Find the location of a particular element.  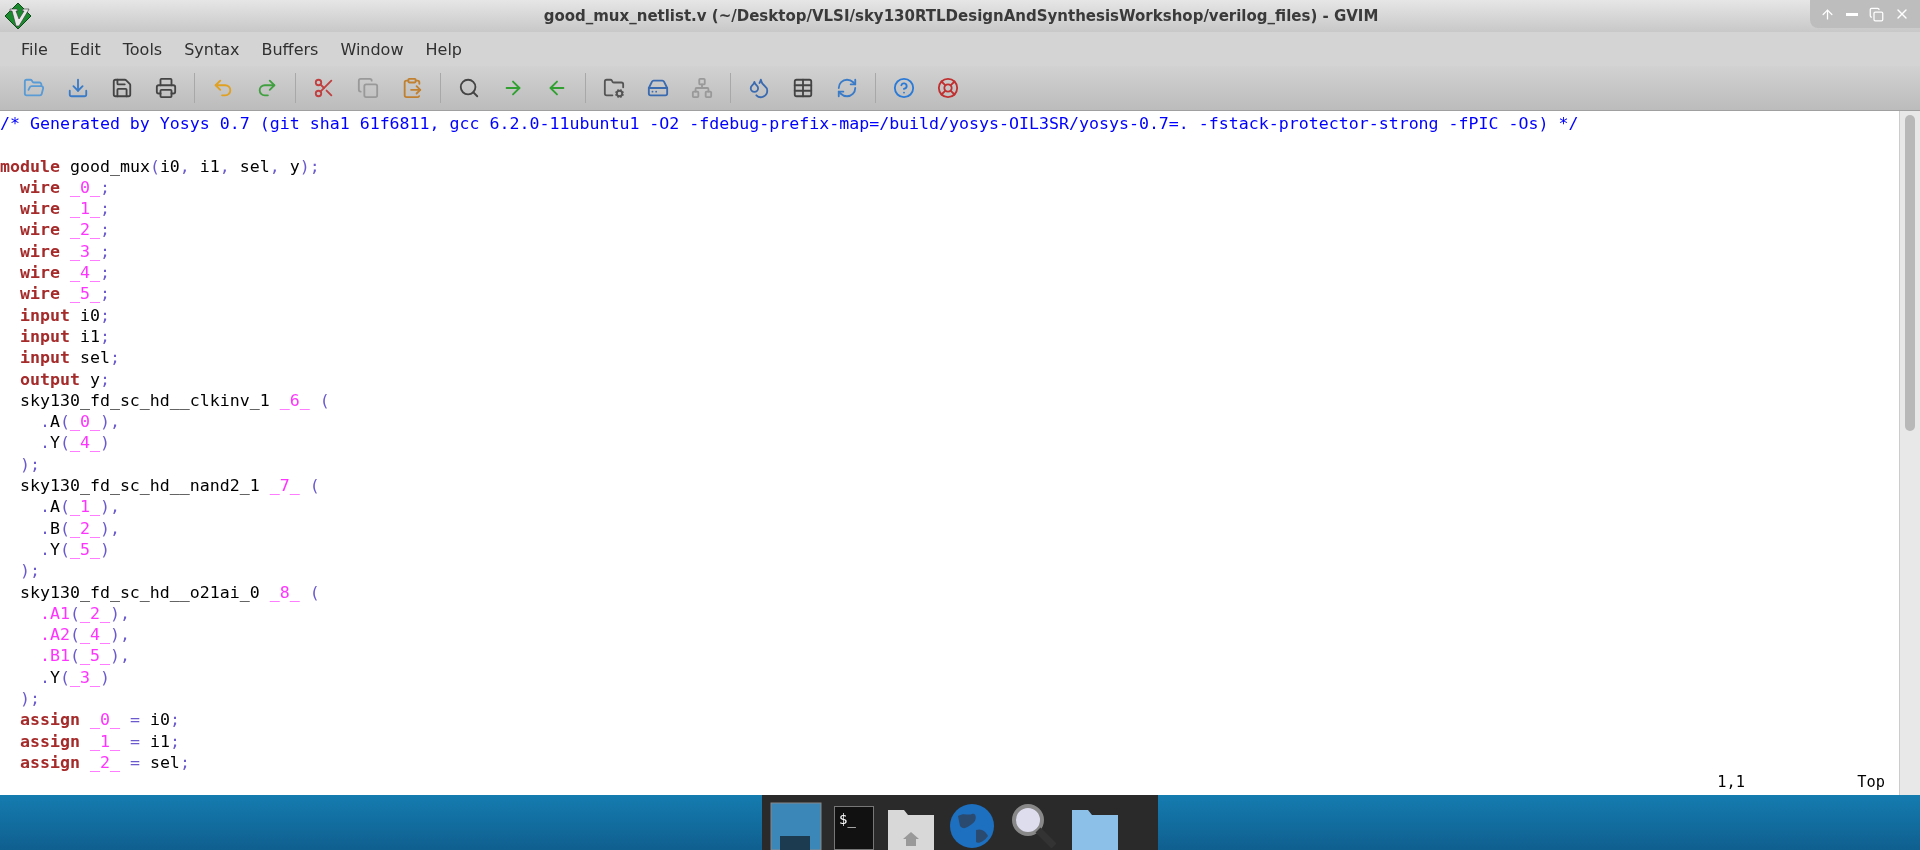

code-line: .Y(_4_) is located at coordinates (74, 443).